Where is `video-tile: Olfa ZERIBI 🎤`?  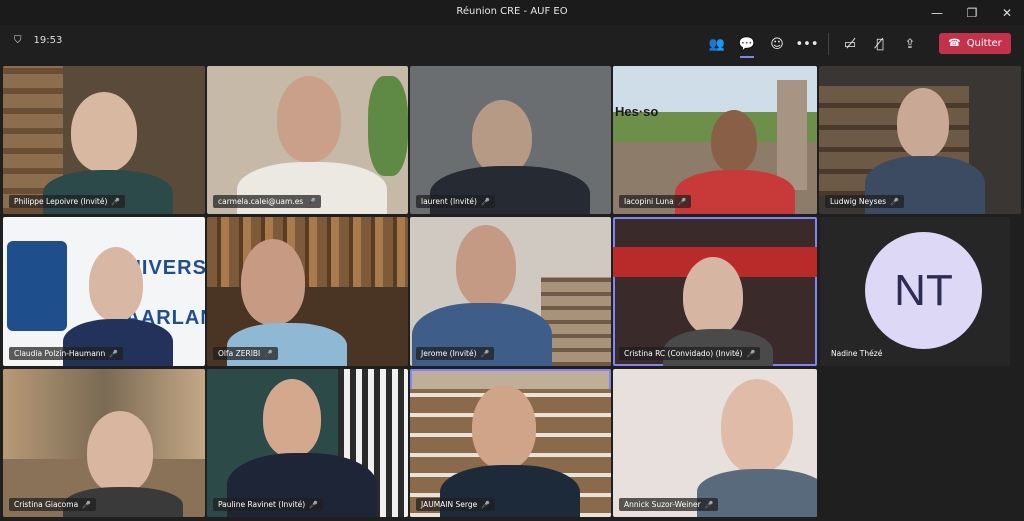 video-tile: Olfa ZERIBI 🎤 is located at coordinates (307, 291).